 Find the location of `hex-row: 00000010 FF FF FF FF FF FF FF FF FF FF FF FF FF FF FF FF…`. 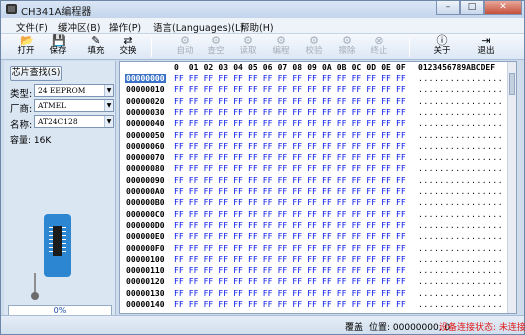

hex-row: 00000010 FF FF FF FF FF FF FF FF FF FF FF FF FF FF FF FF… is located at coordinates (318, 90).